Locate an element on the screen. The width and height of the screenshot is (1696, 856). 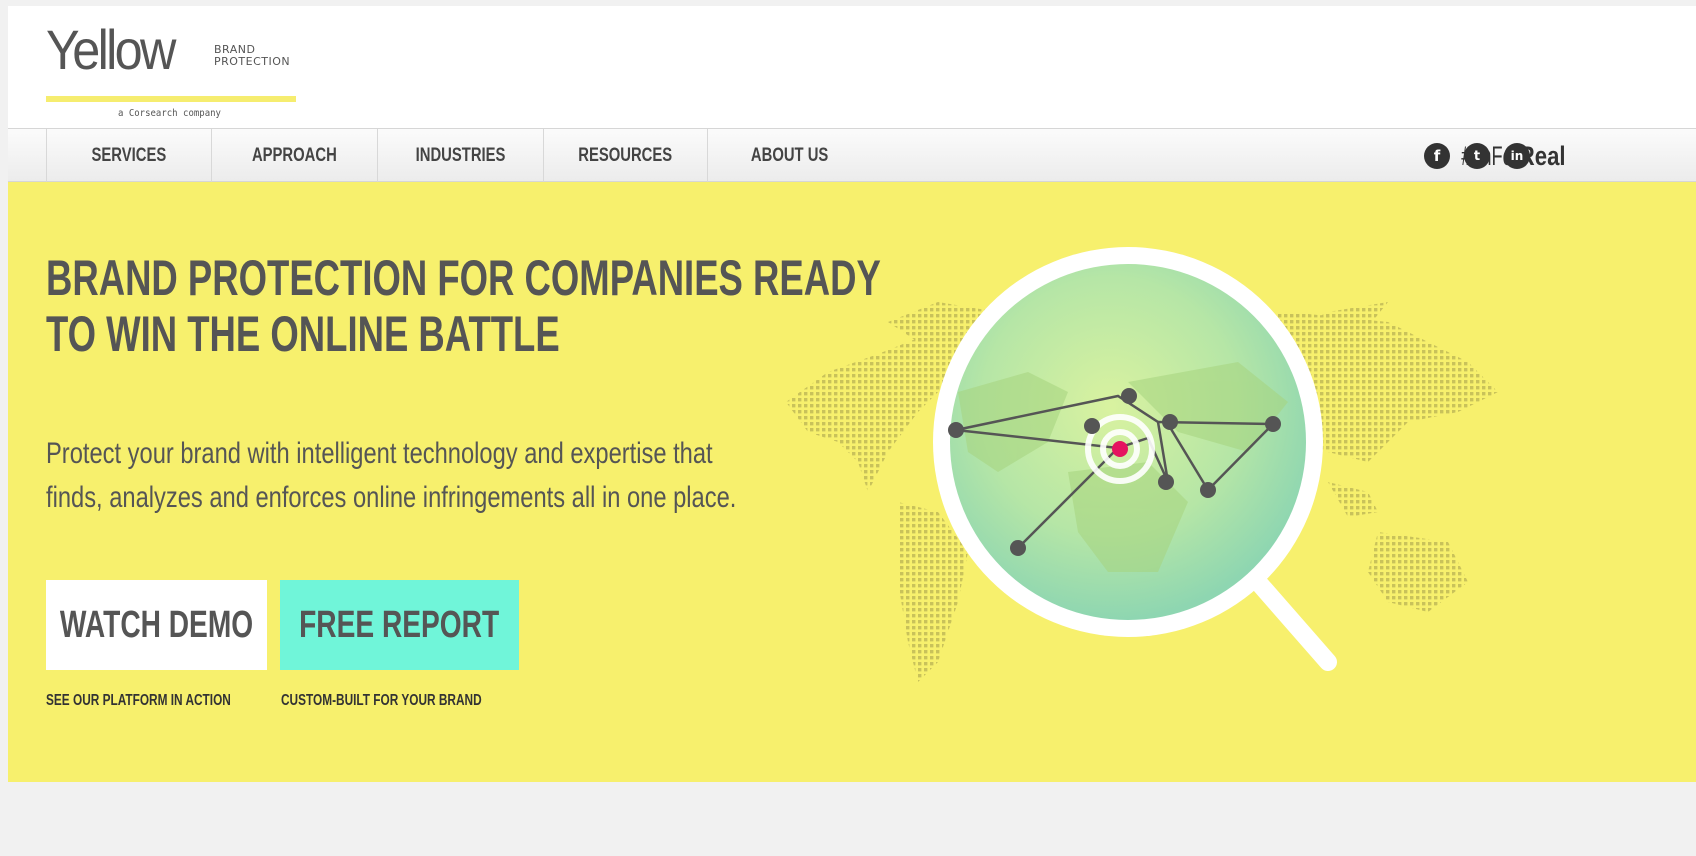
nav-item-label: INDUSTRIES is located at coordinates (460, 155).